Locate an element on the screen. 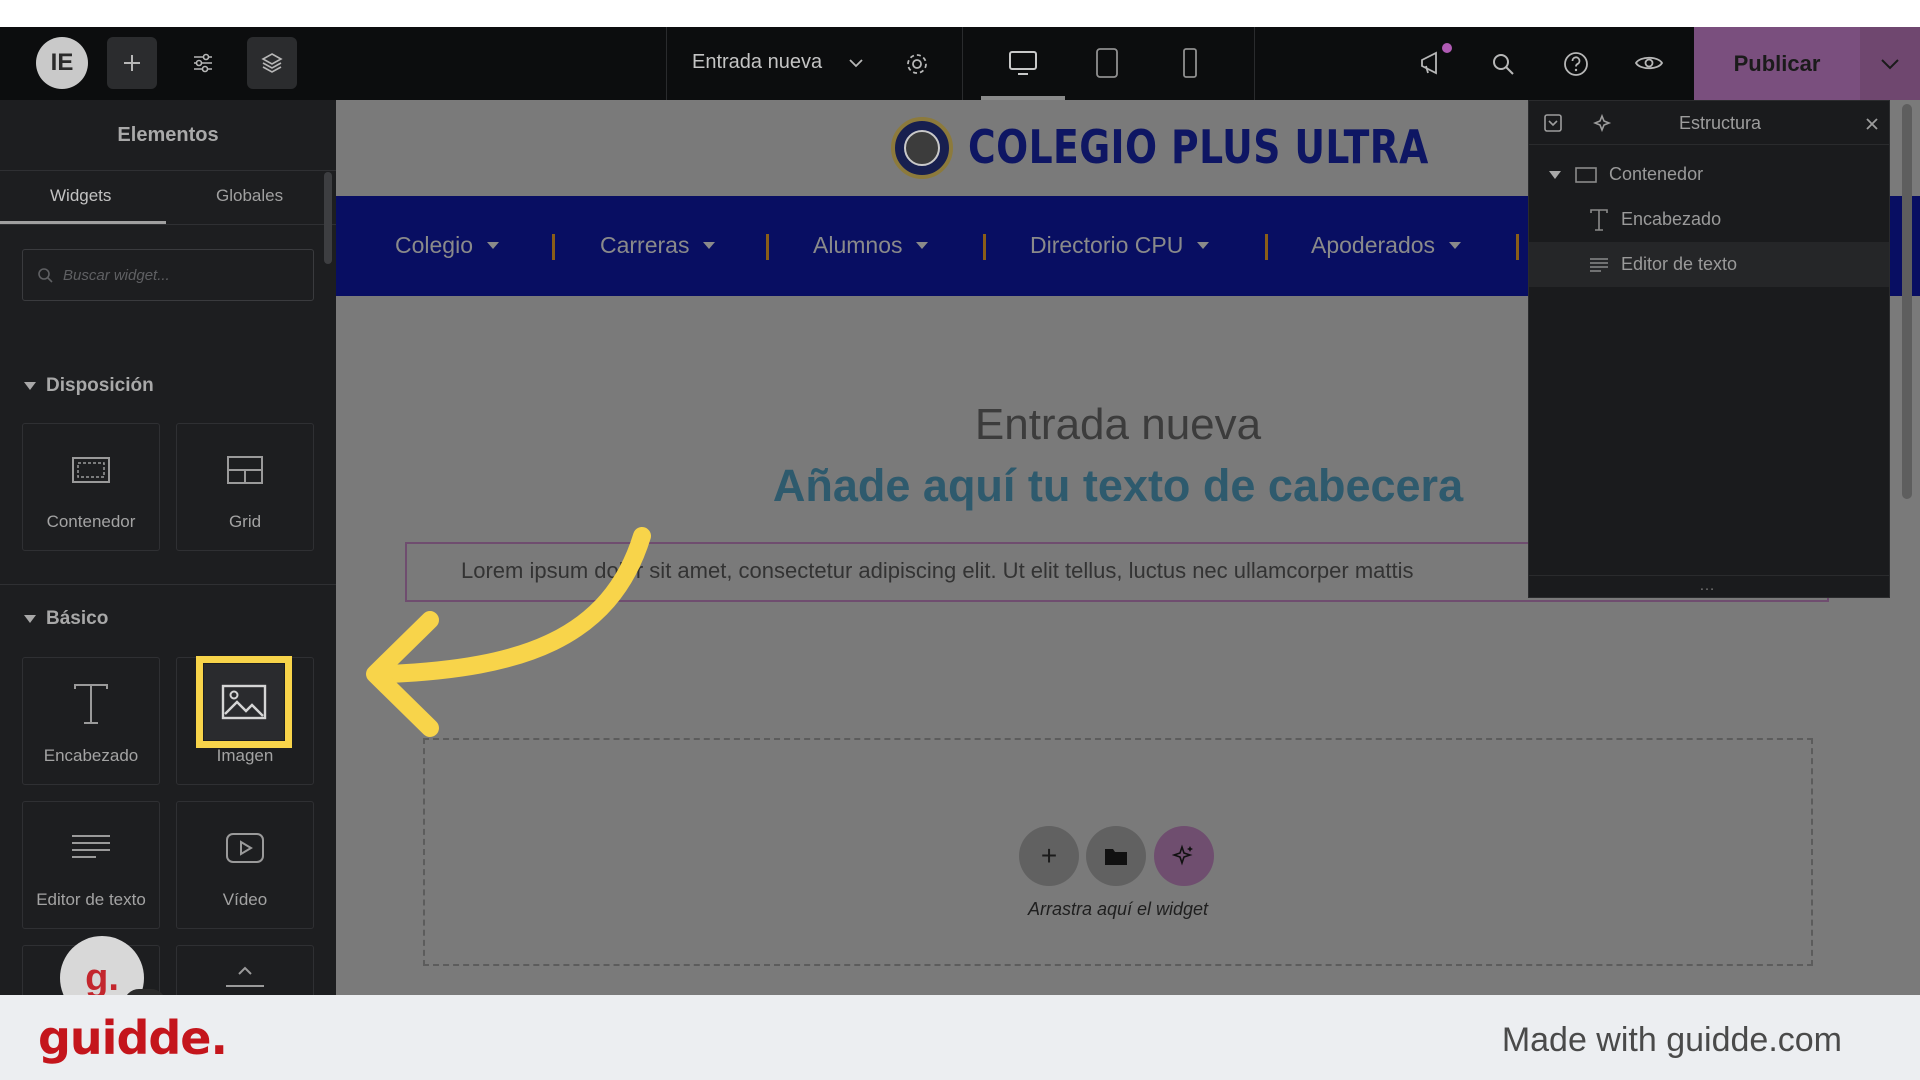 This screenshot has height=1080, width=1920. collapse-all-icon is located at coordinates (1553, 123).